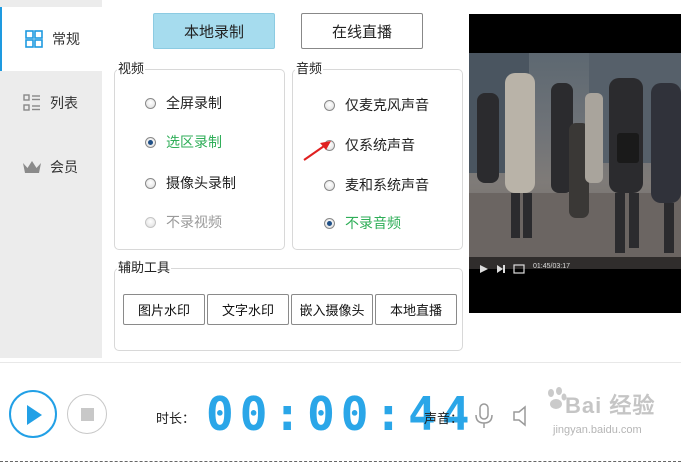 Image resolution: width=681 pixels, height=466 pixels. Describe the element at coordinates (557, 398) in the screenshot. I see `paw-logo-icon` at that location.